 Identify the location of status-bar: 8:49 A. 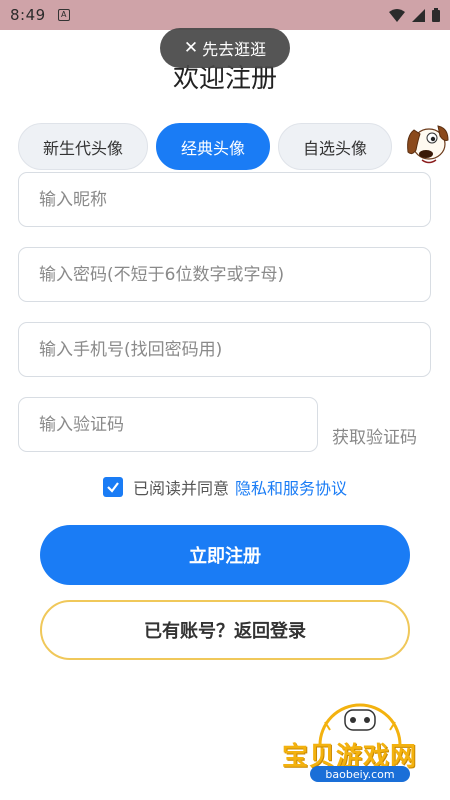
(225, 15).